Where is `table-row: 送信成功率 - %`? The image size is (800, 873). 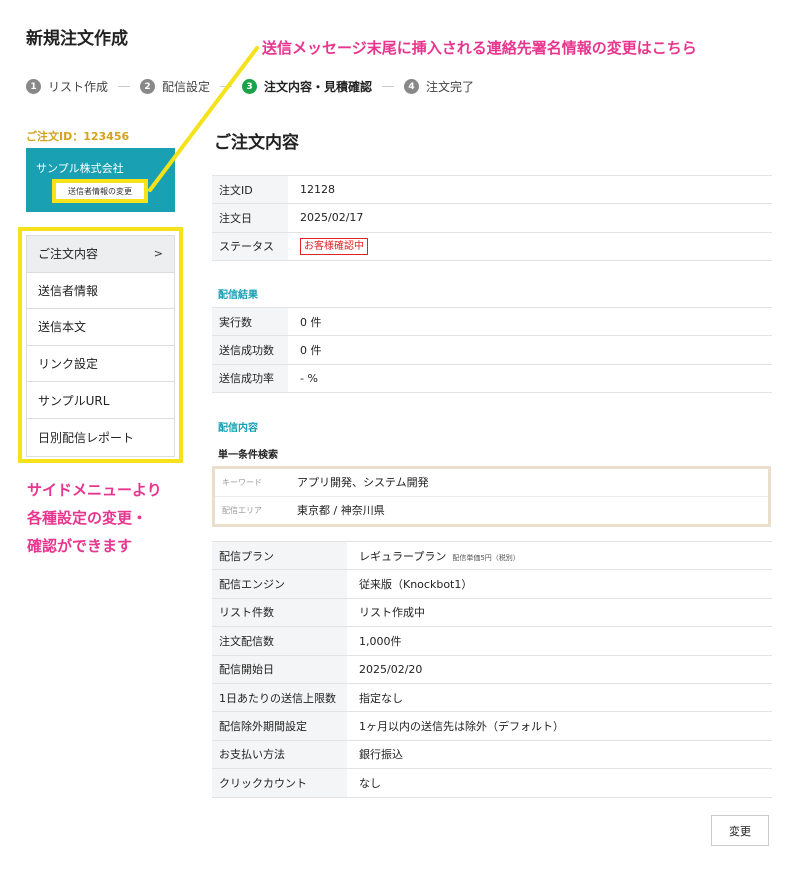
table-row: 送信成功率 - % is located at coordinates (492, 378).